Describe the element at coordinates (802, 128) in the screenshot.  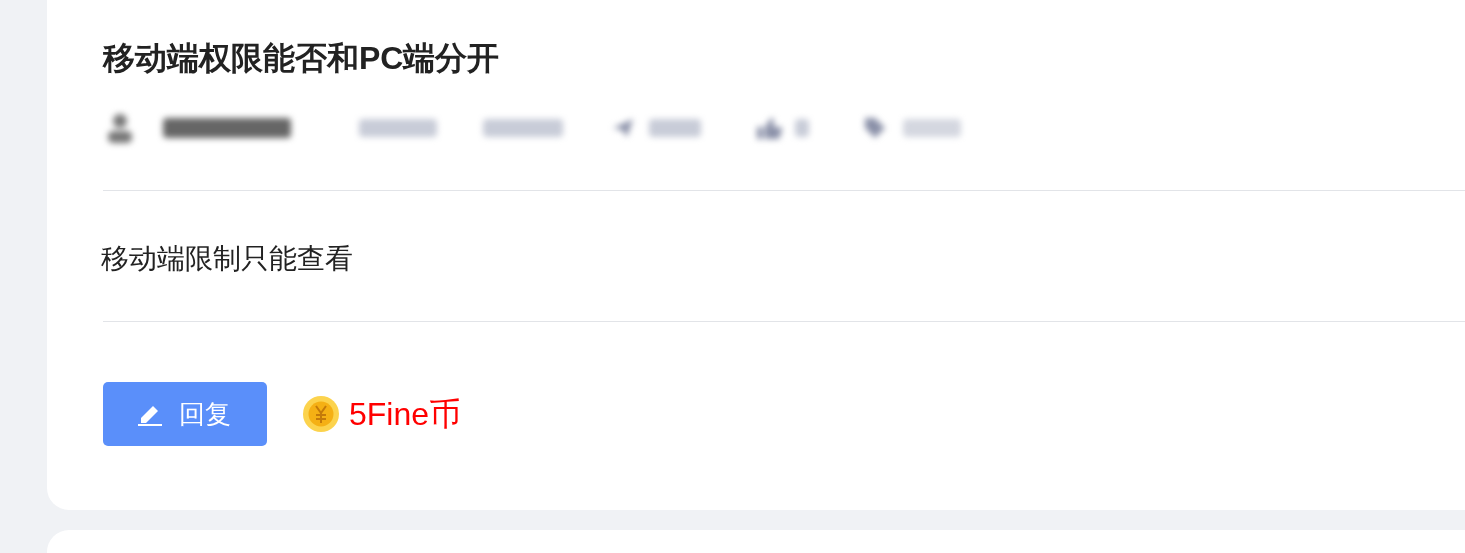
I see `redacted-likes` at that location.